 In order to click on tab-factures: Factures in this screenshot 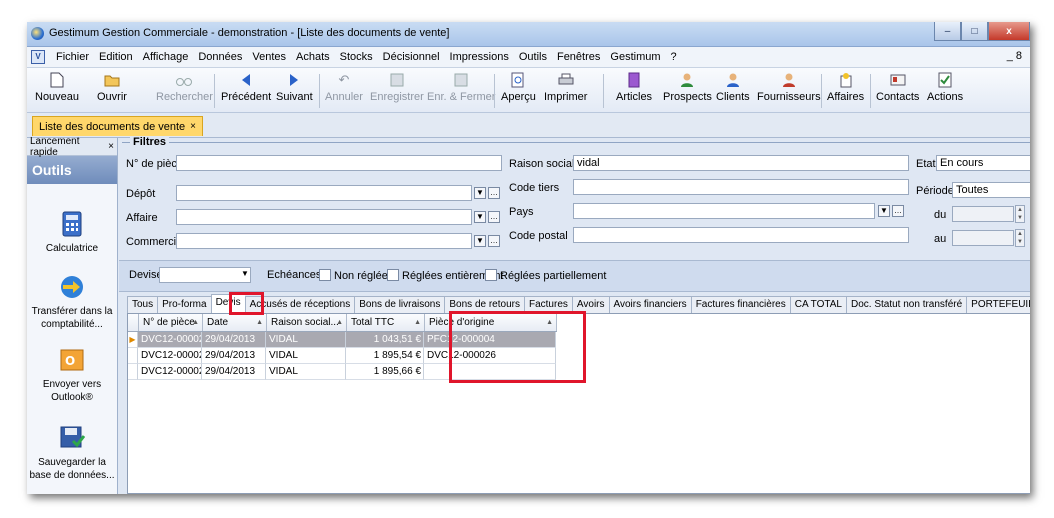, I will do `click(547, 305)`.